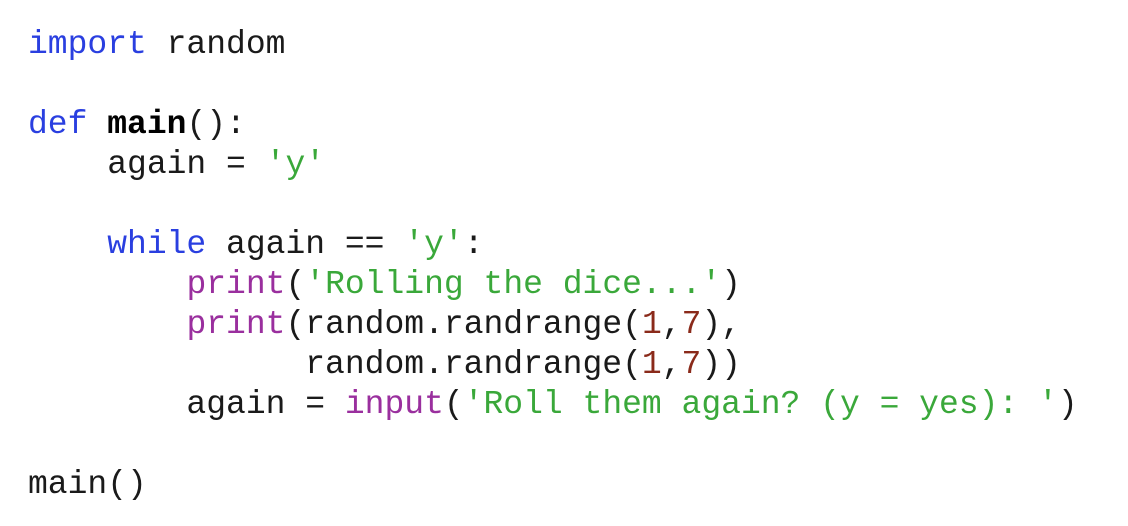 The height and width of the screenshot is (526, 1128). What do you see at coordinates (463, 324) in the screenshot?
I see `code-token: (random.randrange(` at bounding box center [463, 324].